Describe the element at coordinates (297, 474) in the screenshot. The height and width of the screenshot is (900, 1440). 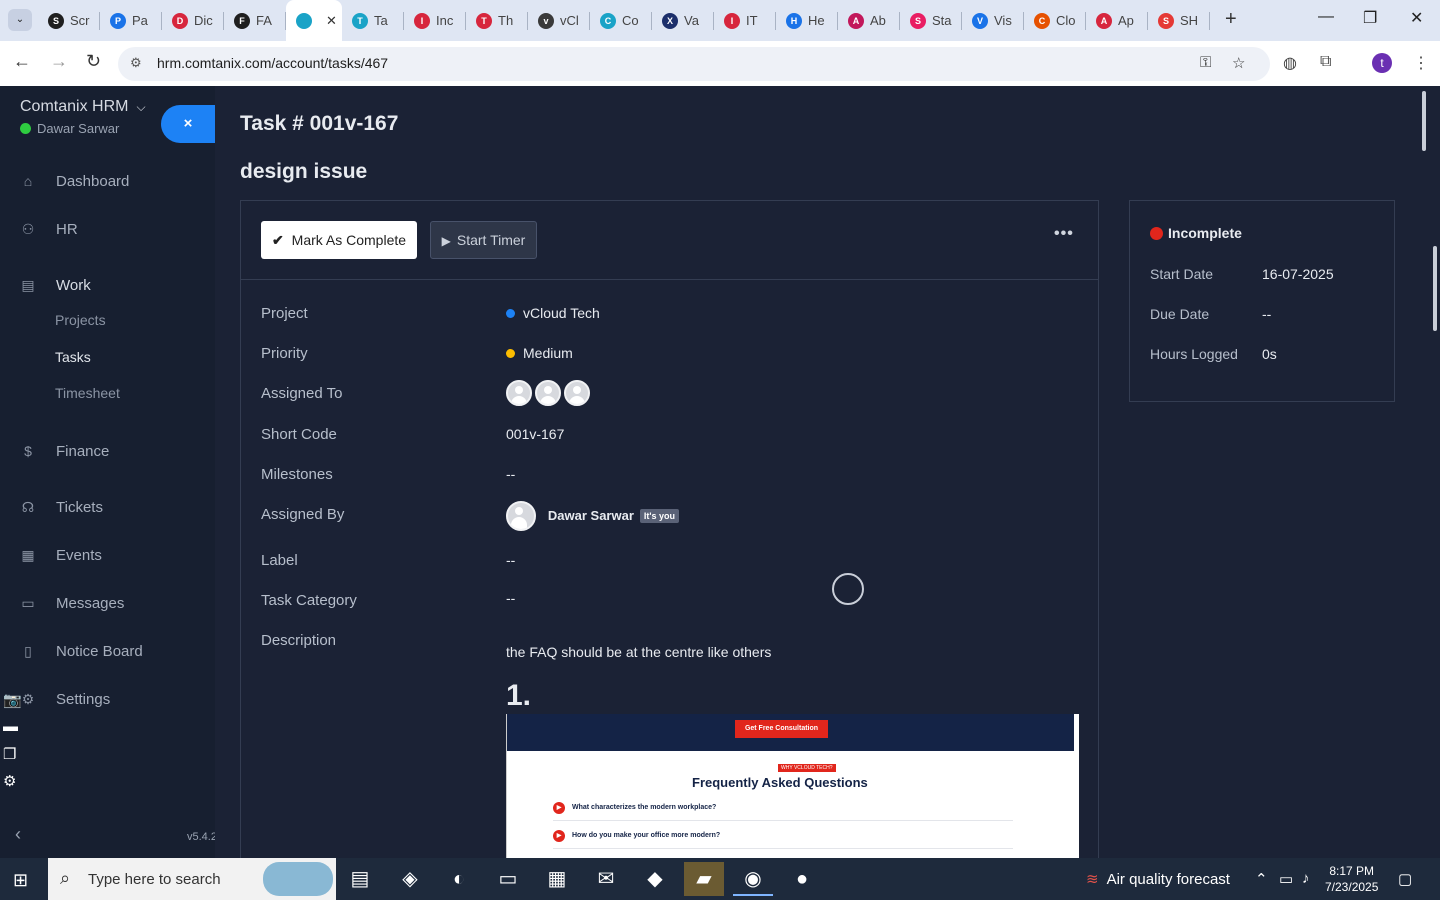
I see `milestones-label: Milestones` at that location.